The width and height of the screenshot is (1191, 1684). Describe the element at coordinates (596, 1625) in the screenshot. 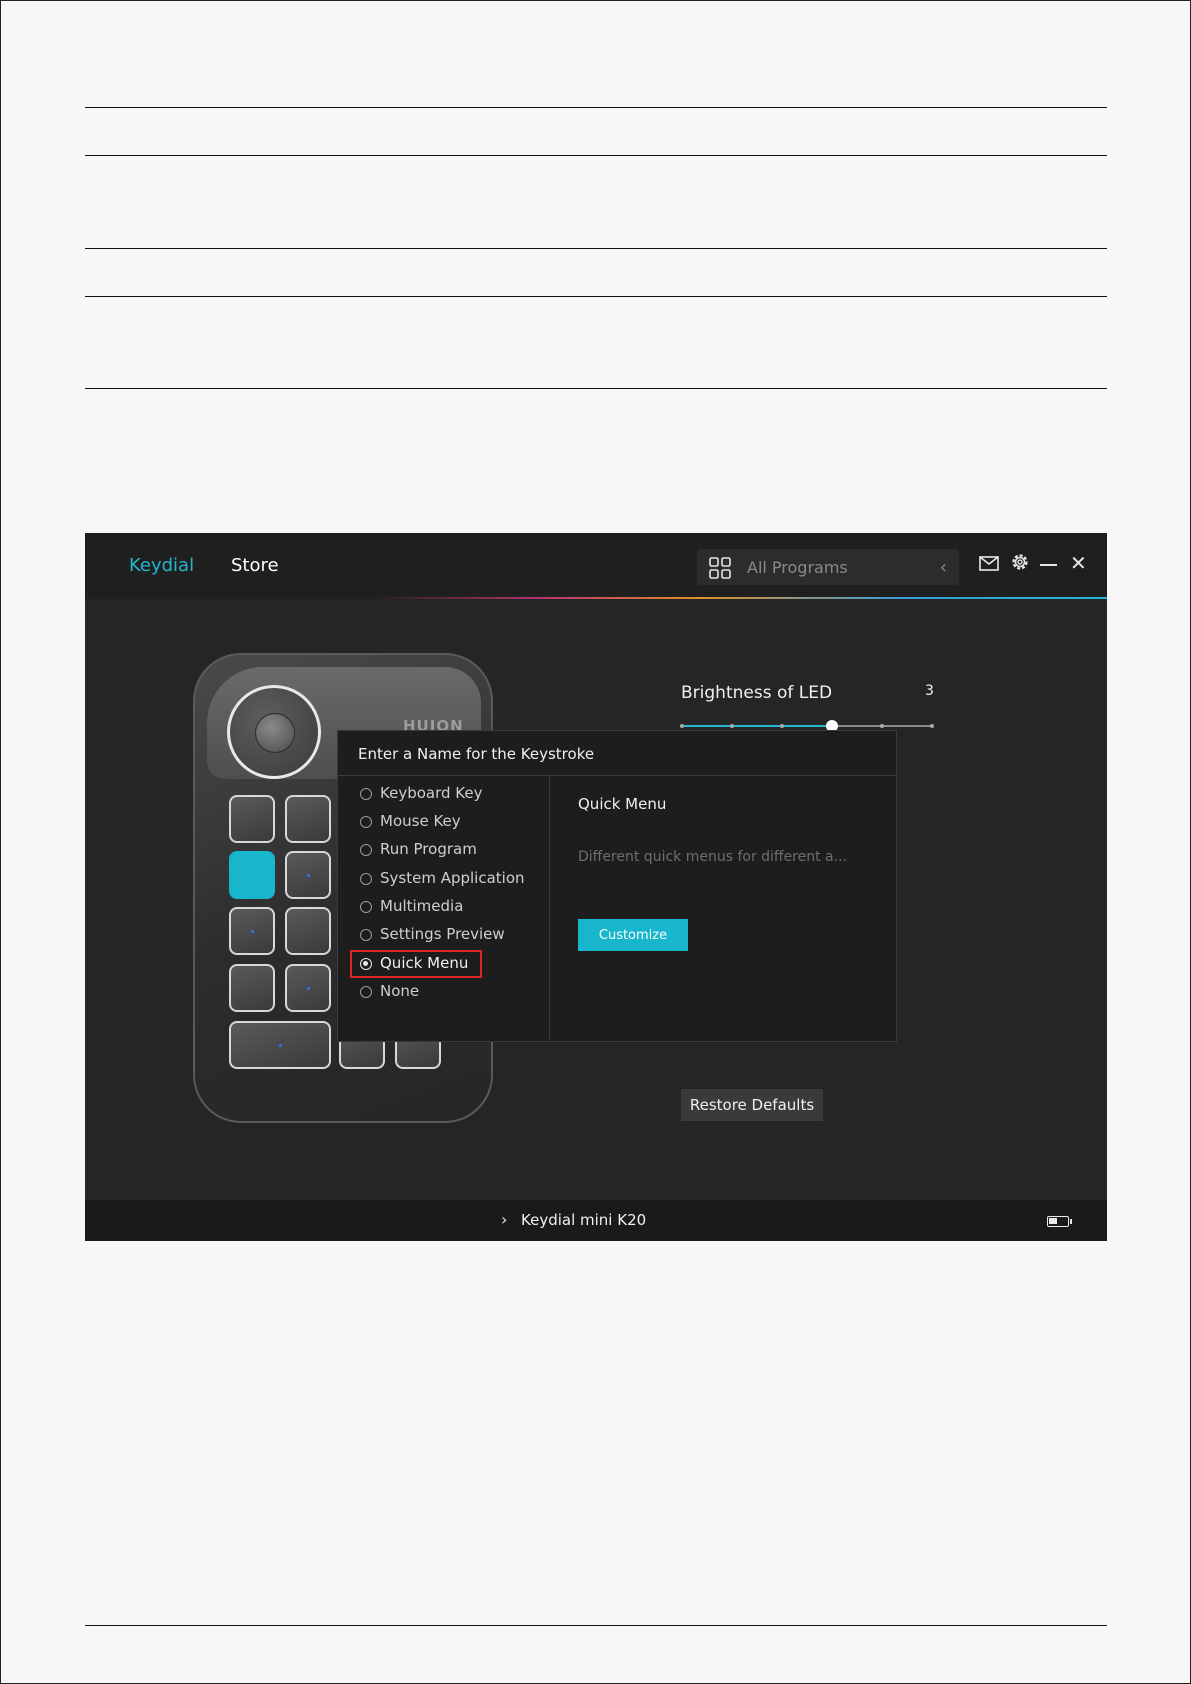

I see `footer-rule` at that location.